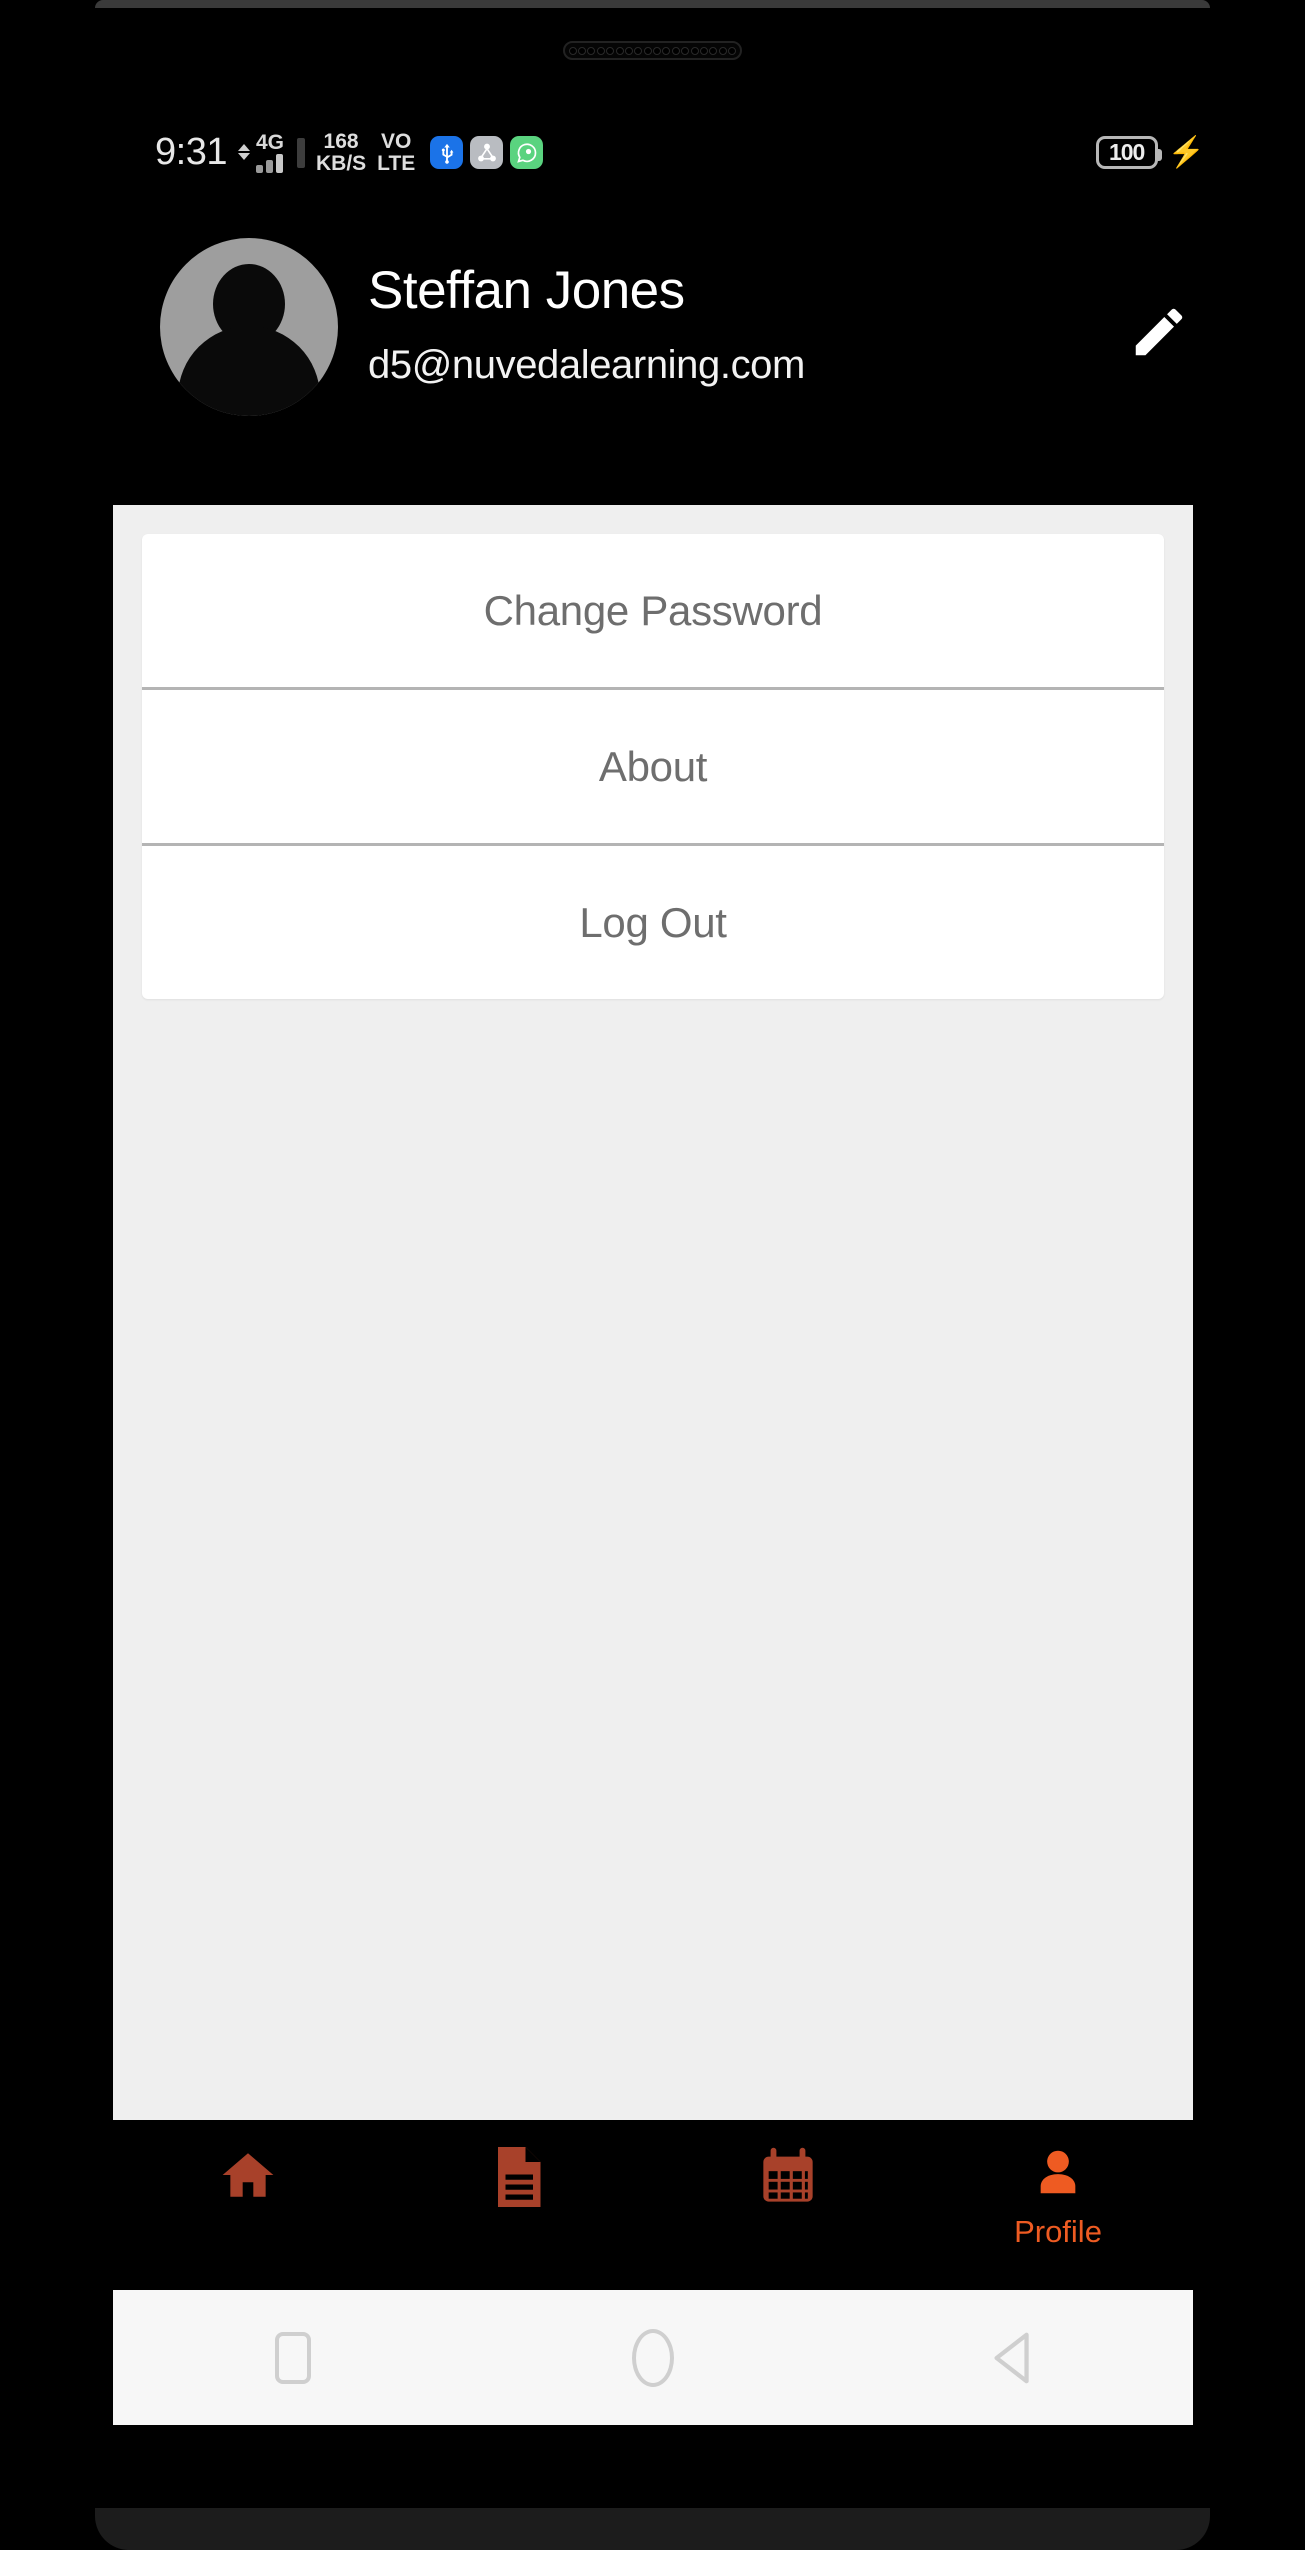  I want to click on battery-indicator: 100, so click(1128, 152).